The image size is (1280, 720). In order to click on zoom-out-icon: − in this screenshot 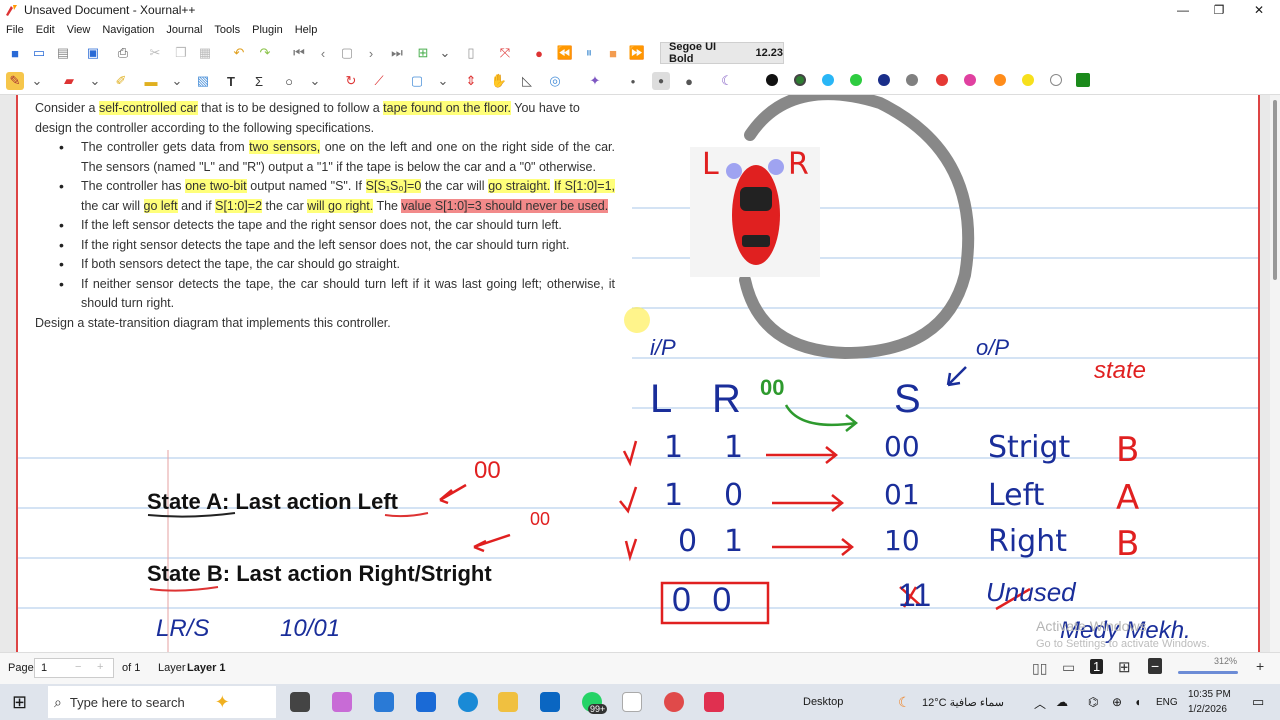, I will do `click(1155, 666)`.